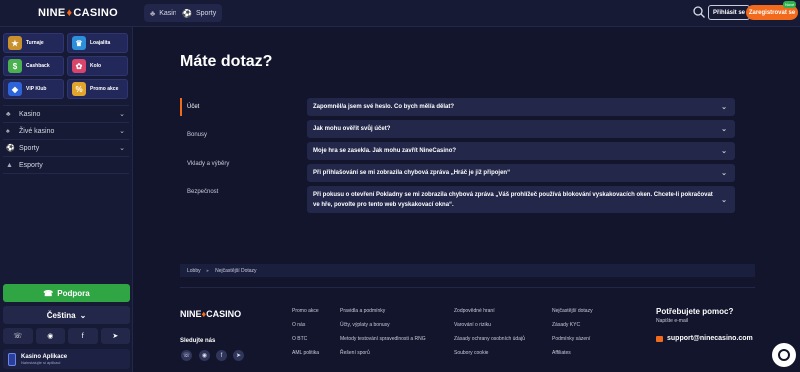 The width and height of the screenshot is (800, 372). What do you see at coordinates (44, 356) in the screenshot?
I see `app-title: Kasino Aplikace` at bounding box center [44, 356].